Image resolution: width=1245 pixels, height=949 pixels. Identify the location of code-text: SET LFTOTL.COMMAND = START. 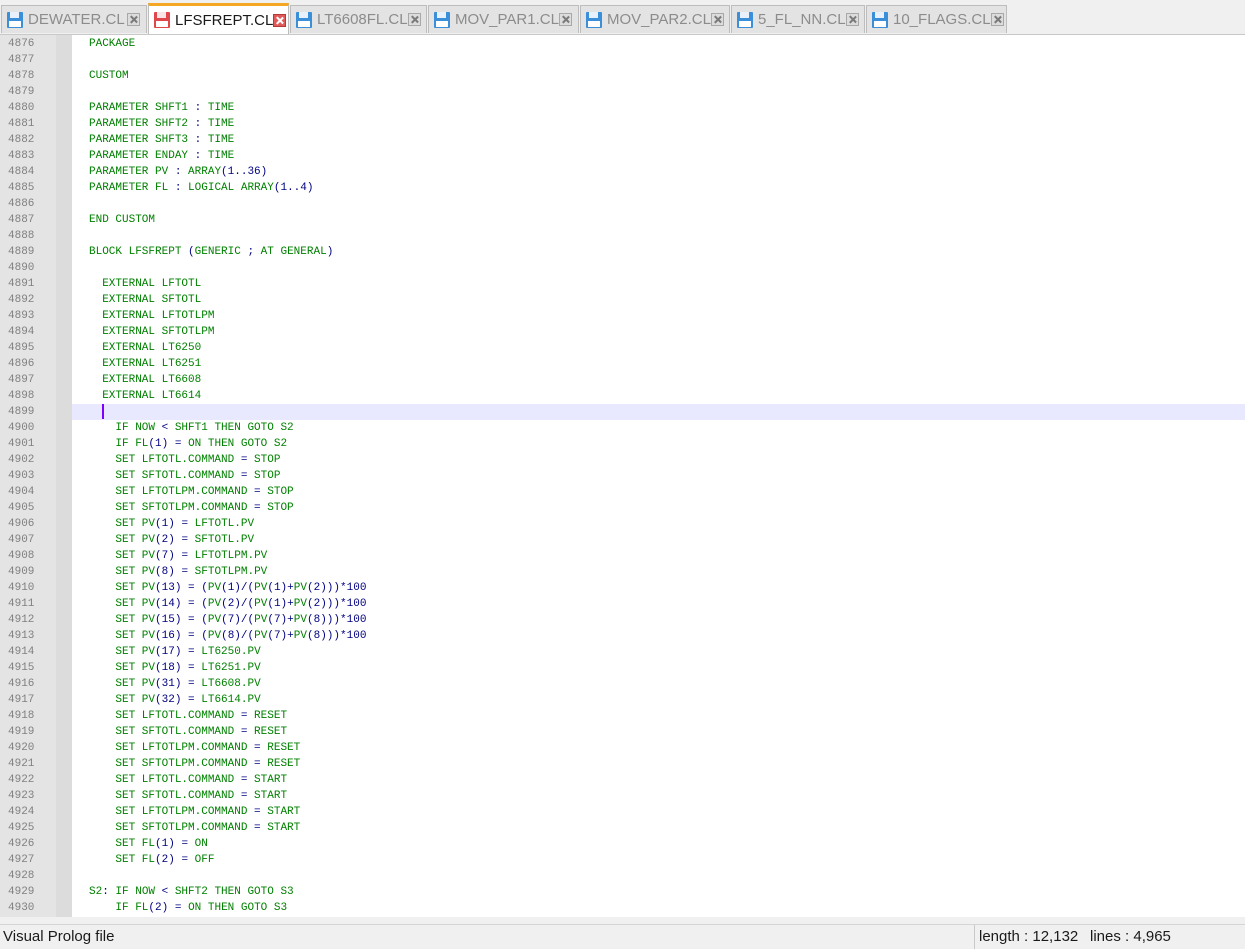
(188, 780).